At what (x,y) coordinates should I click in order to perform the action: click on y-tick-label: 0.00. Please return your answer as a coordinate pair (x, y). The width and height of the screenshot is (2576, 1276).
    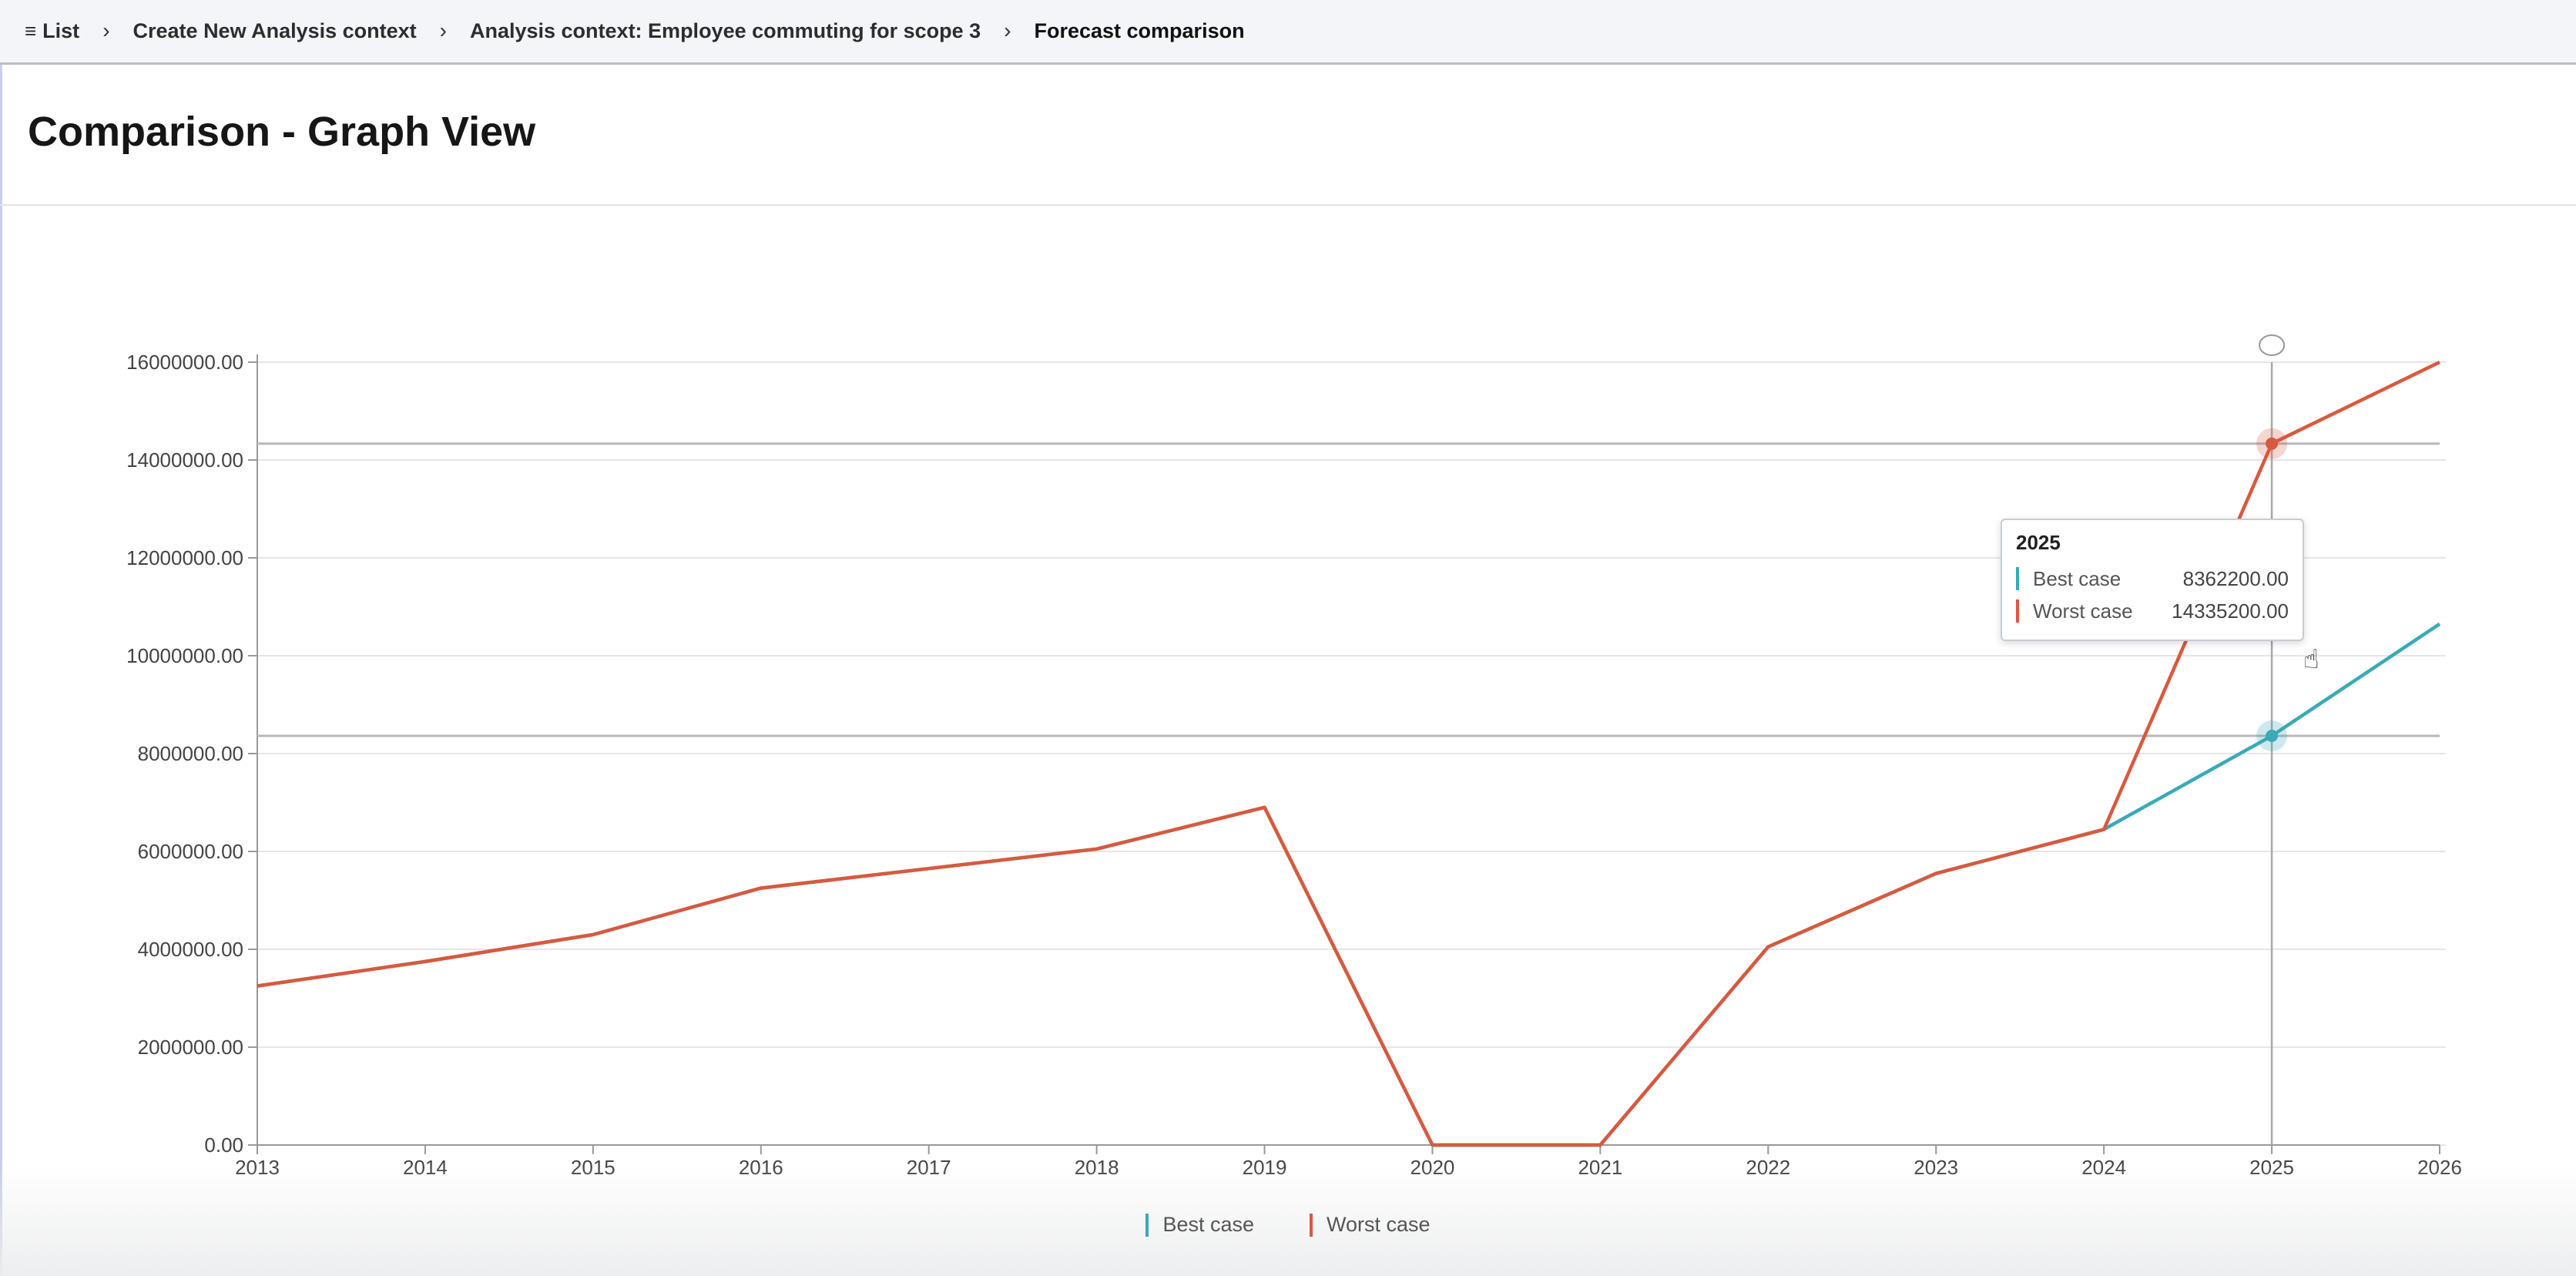
    Looking at the image, I should click on (223, 1145).